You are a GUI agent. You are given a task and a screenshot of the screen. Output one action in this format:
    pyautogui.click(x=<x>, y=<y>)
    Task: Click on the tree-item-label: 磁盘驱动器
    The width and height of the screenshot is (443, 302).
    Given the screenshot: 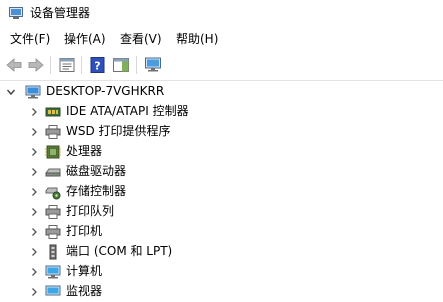 What is the action you would take?
    pyautogui.click(x=96, y=171)
    